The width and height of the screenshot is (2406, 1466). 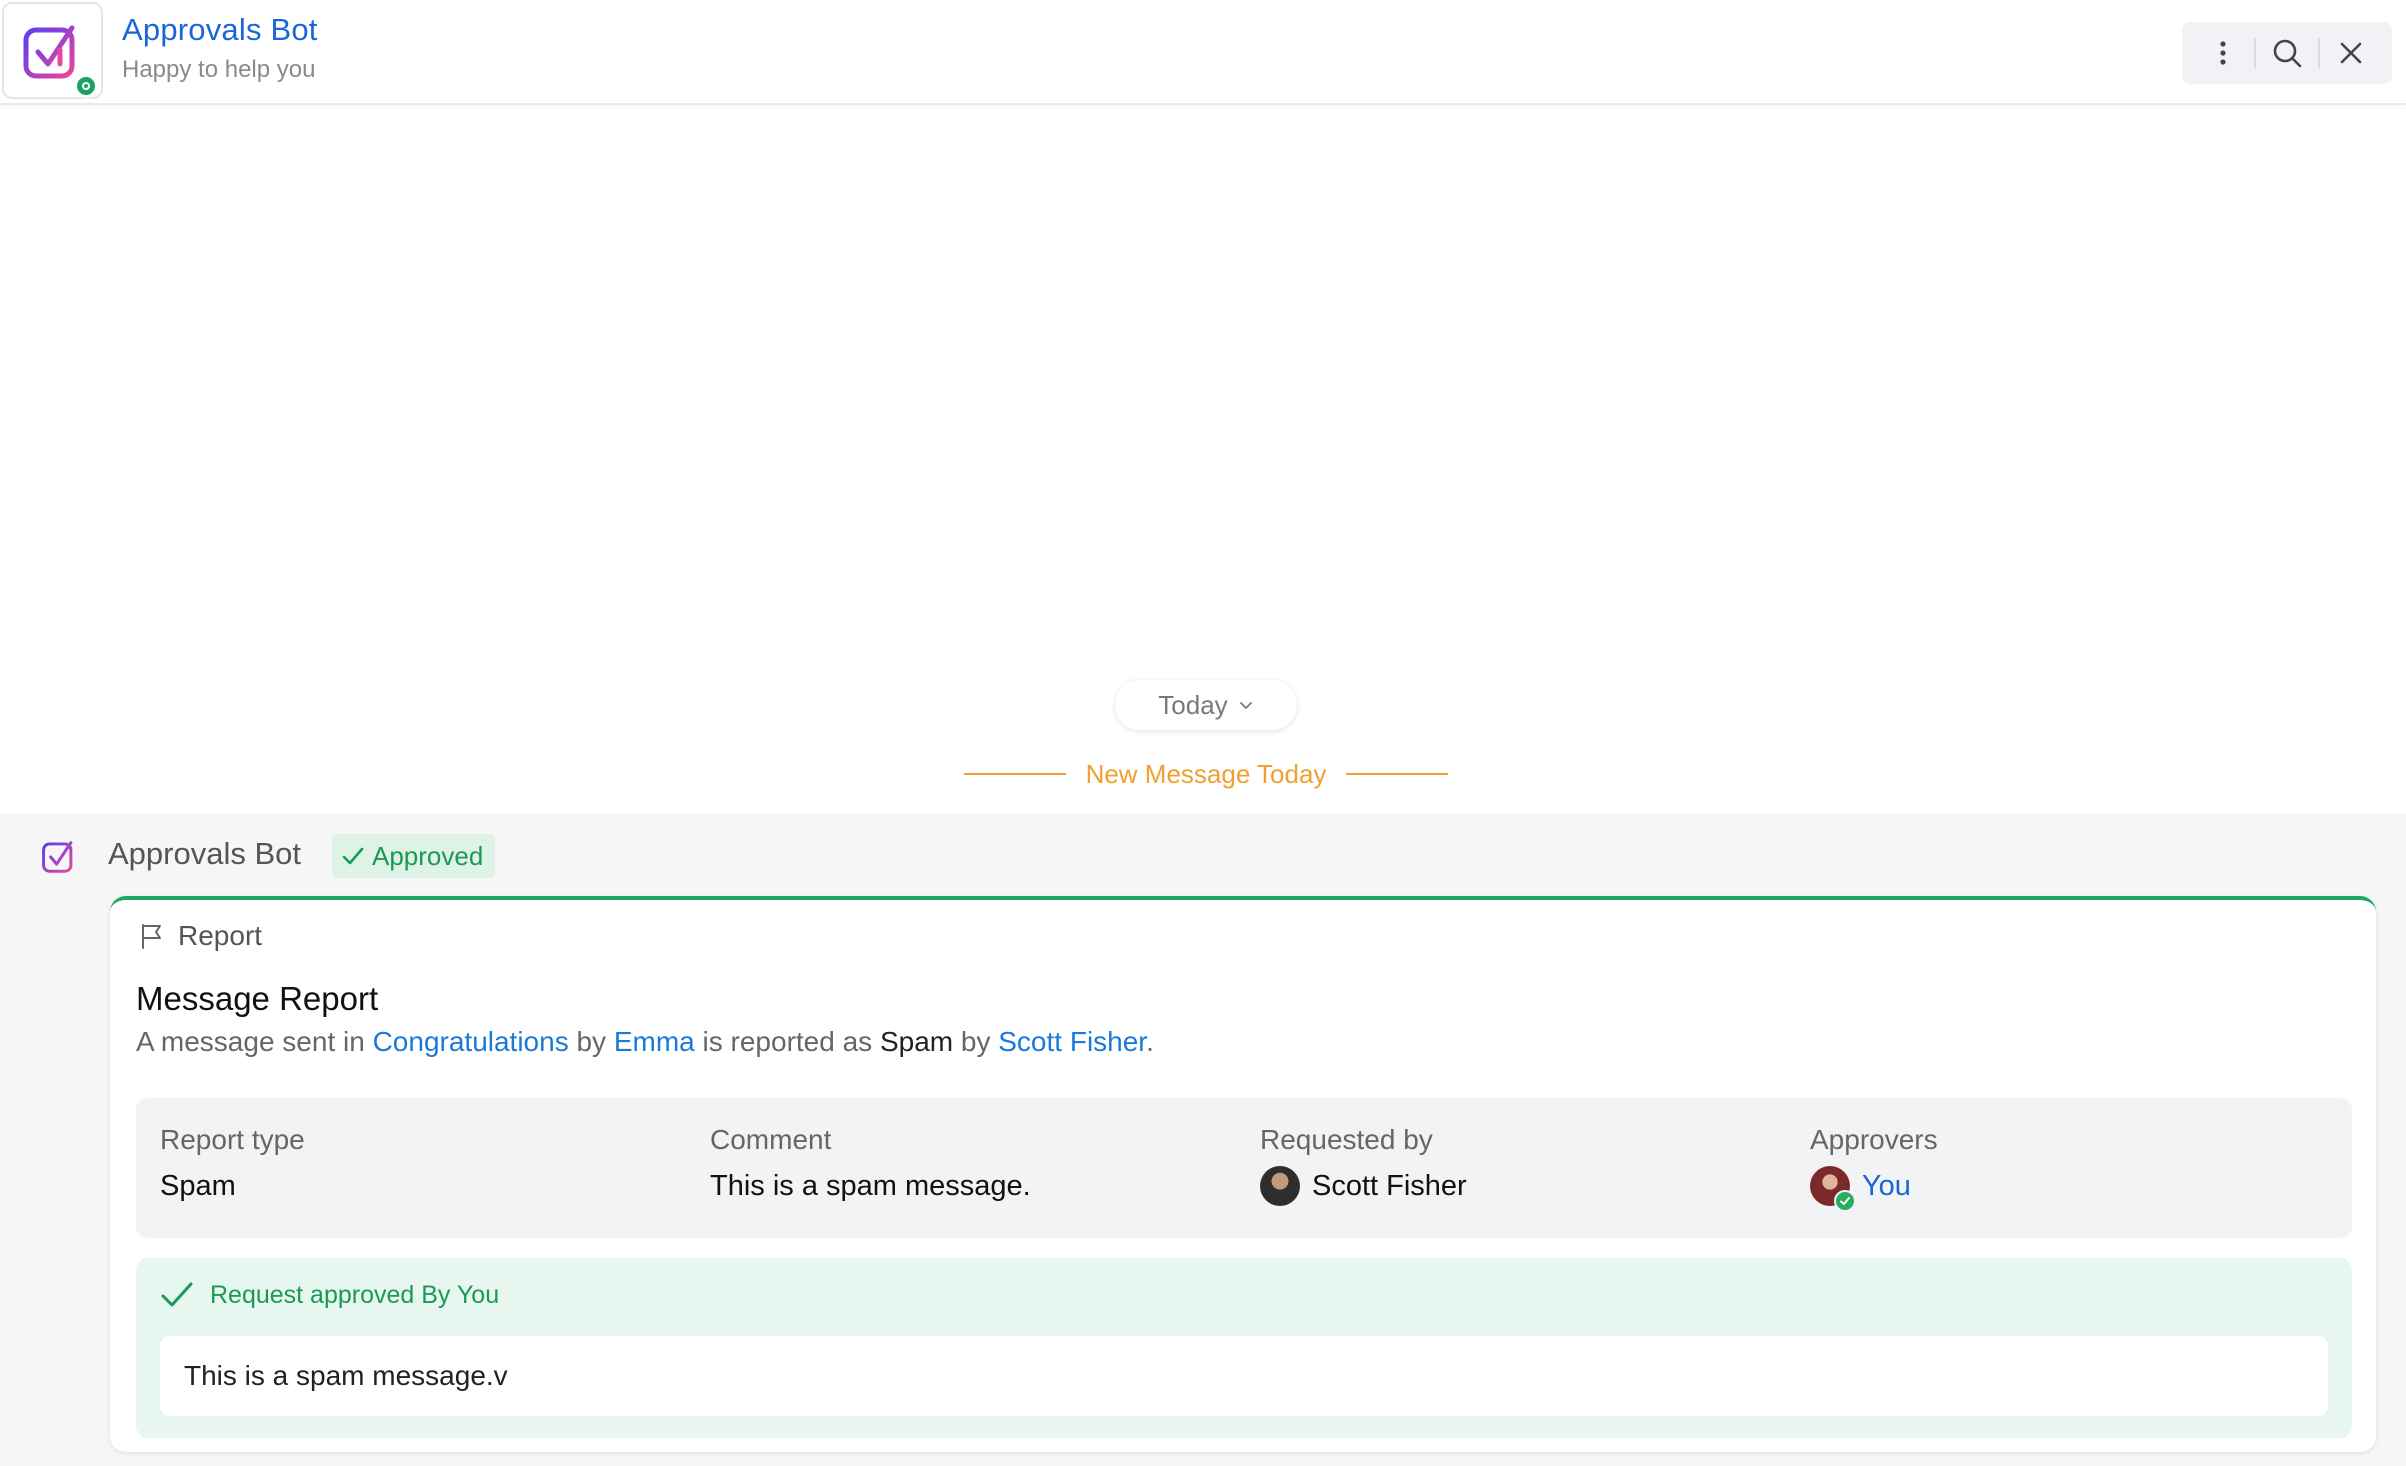 I want to click on close-icon, so click(x=2351, y=53).